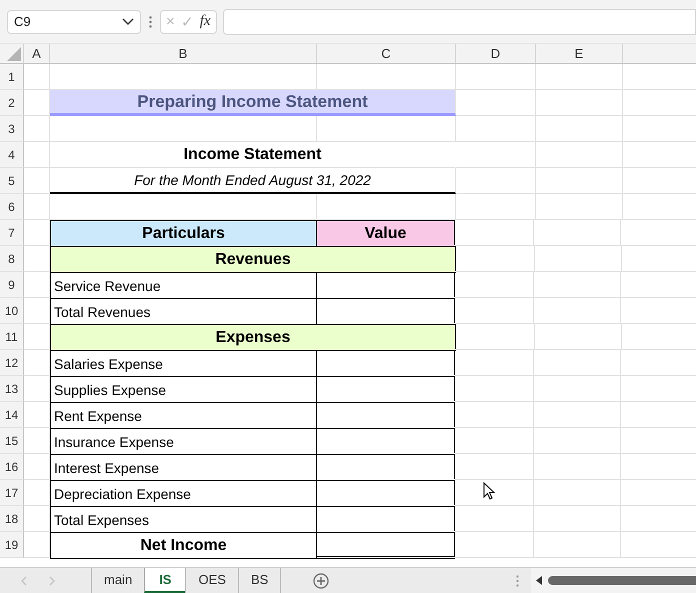 The image size is (696, 593). What do you see at coordinates (12, 493) in the screenshot?
I see `row-header: 17` at bounding box center [12, 493].